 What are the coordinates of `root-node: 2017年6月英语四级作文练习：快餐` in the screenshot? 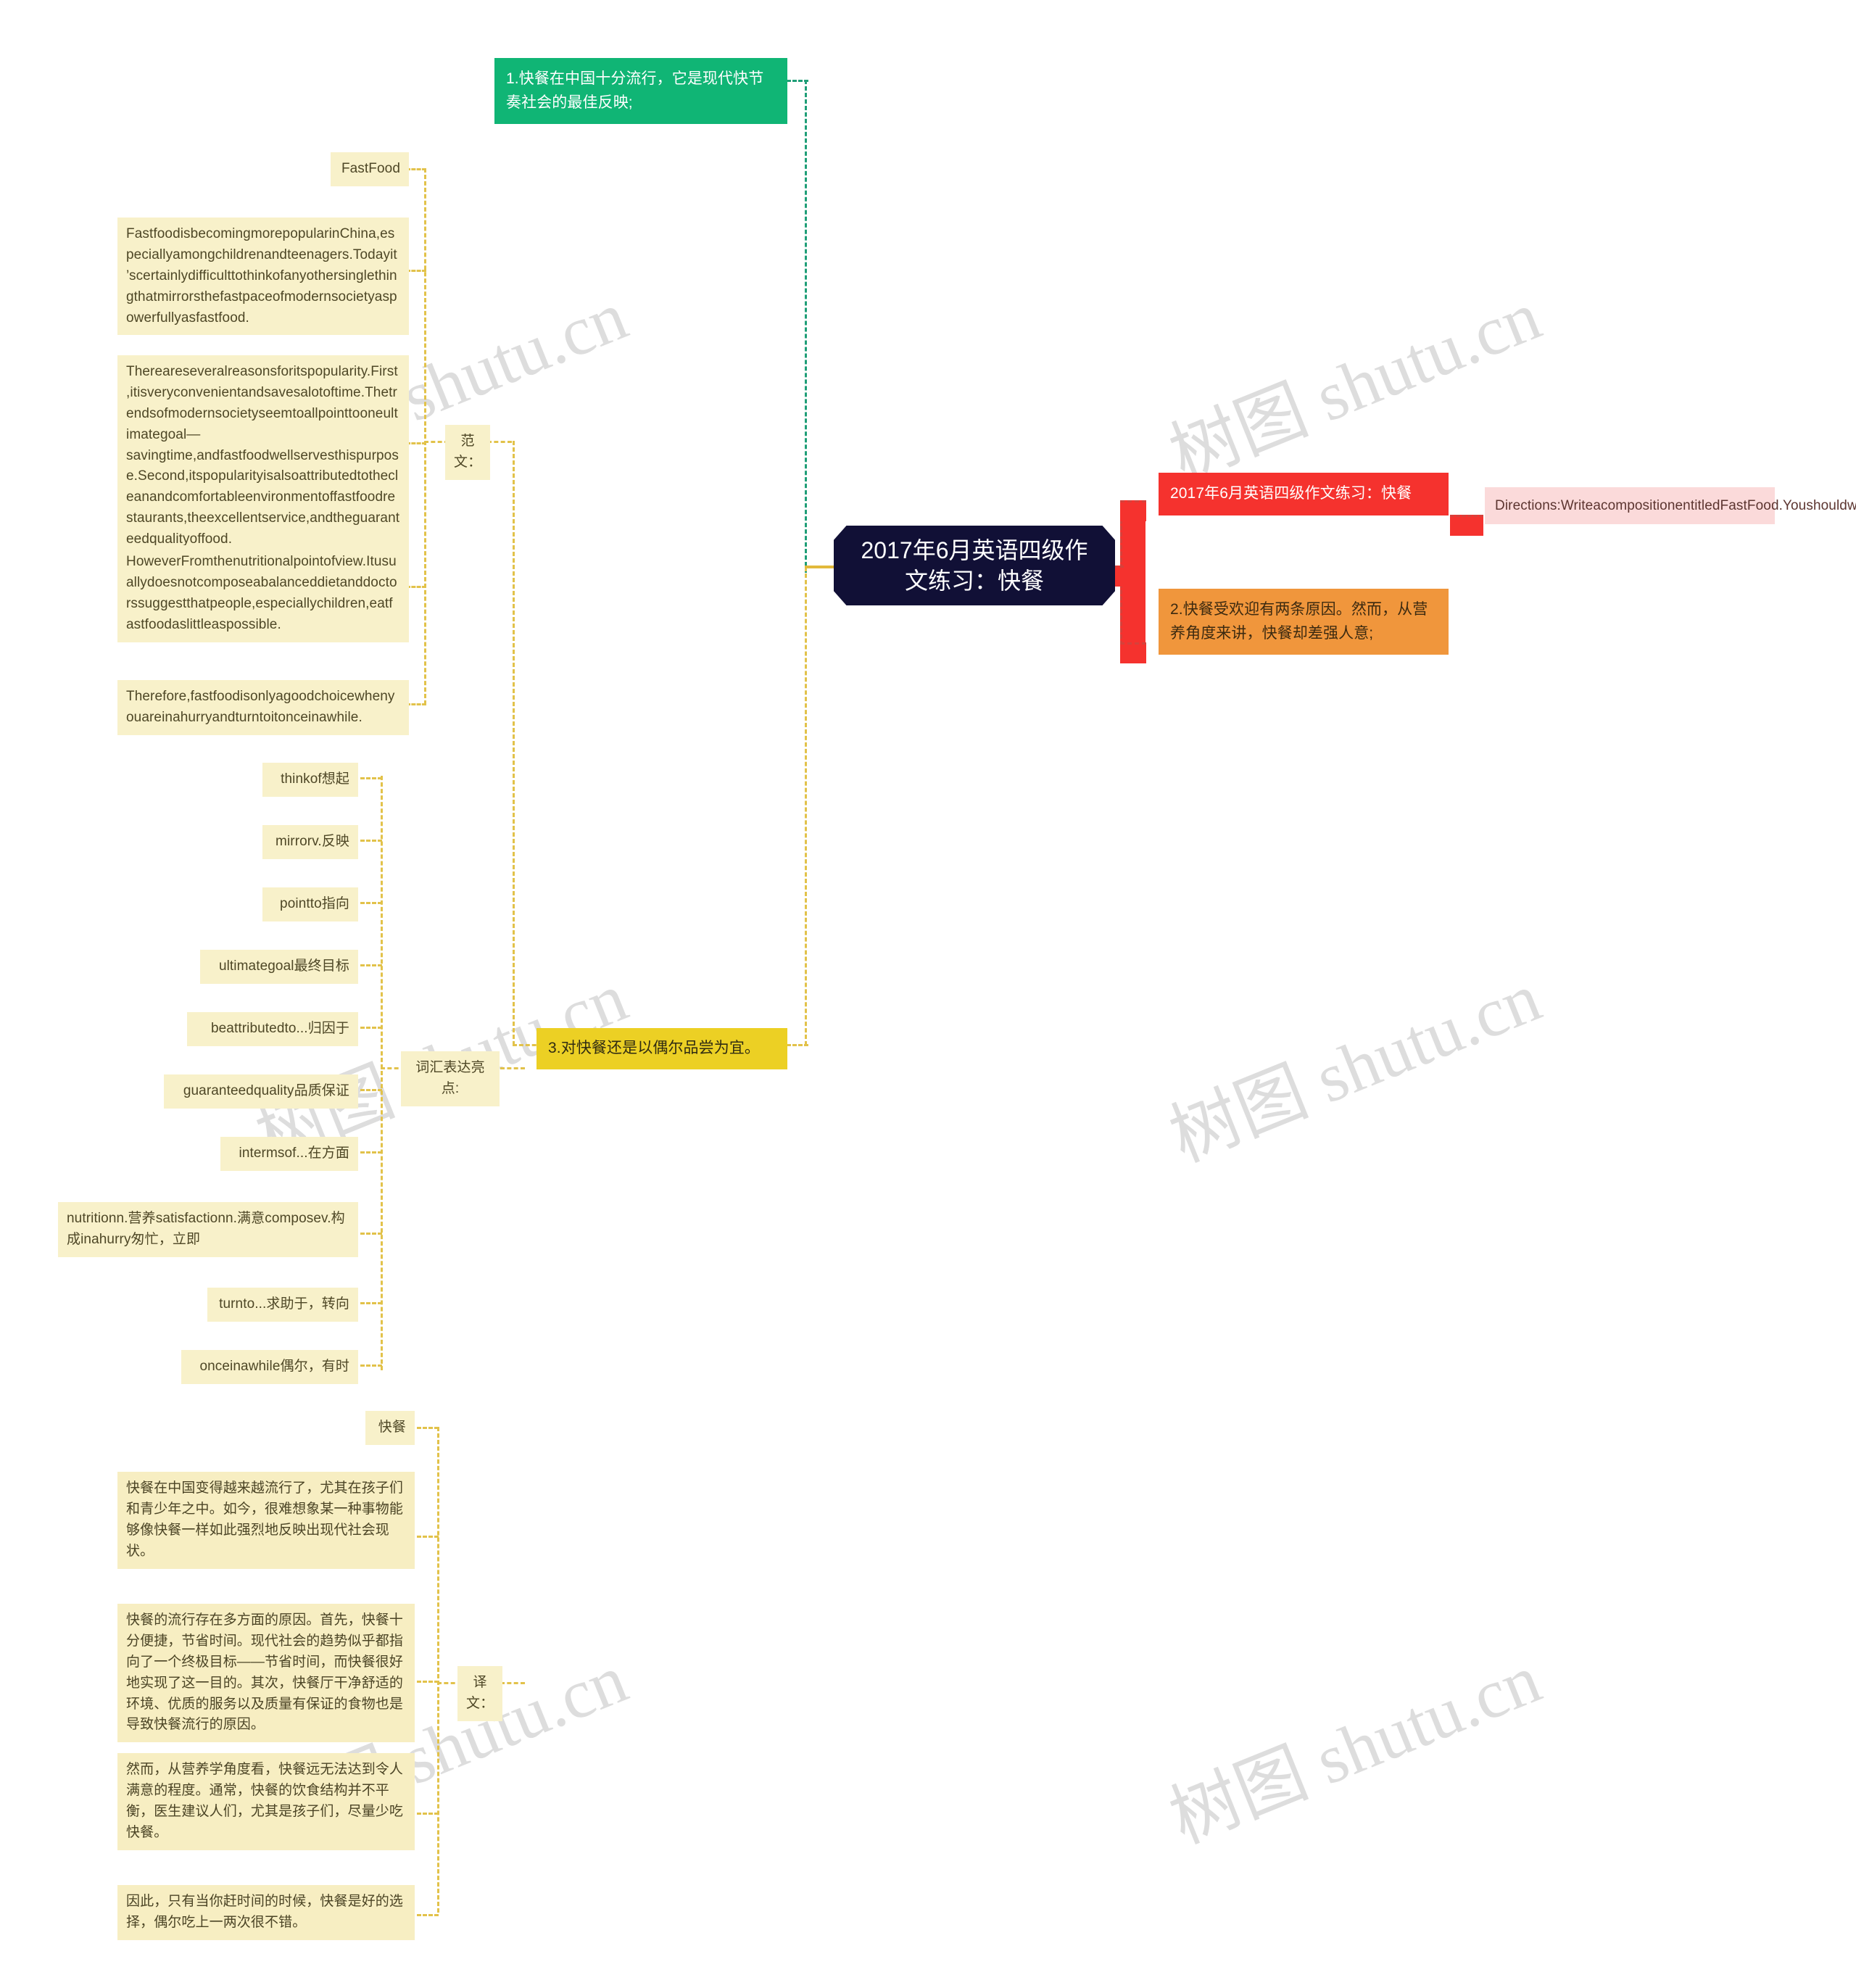 It's located at (974, 566).